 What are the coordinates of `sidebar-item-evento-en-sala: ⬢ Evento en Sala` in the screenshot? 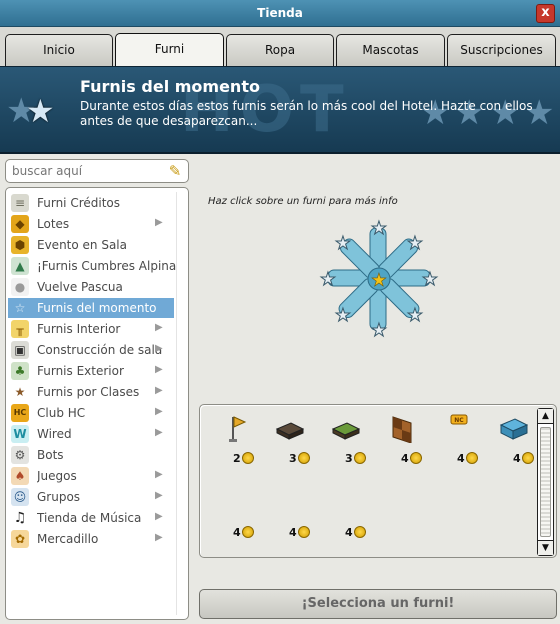 It's located at (91, 245).